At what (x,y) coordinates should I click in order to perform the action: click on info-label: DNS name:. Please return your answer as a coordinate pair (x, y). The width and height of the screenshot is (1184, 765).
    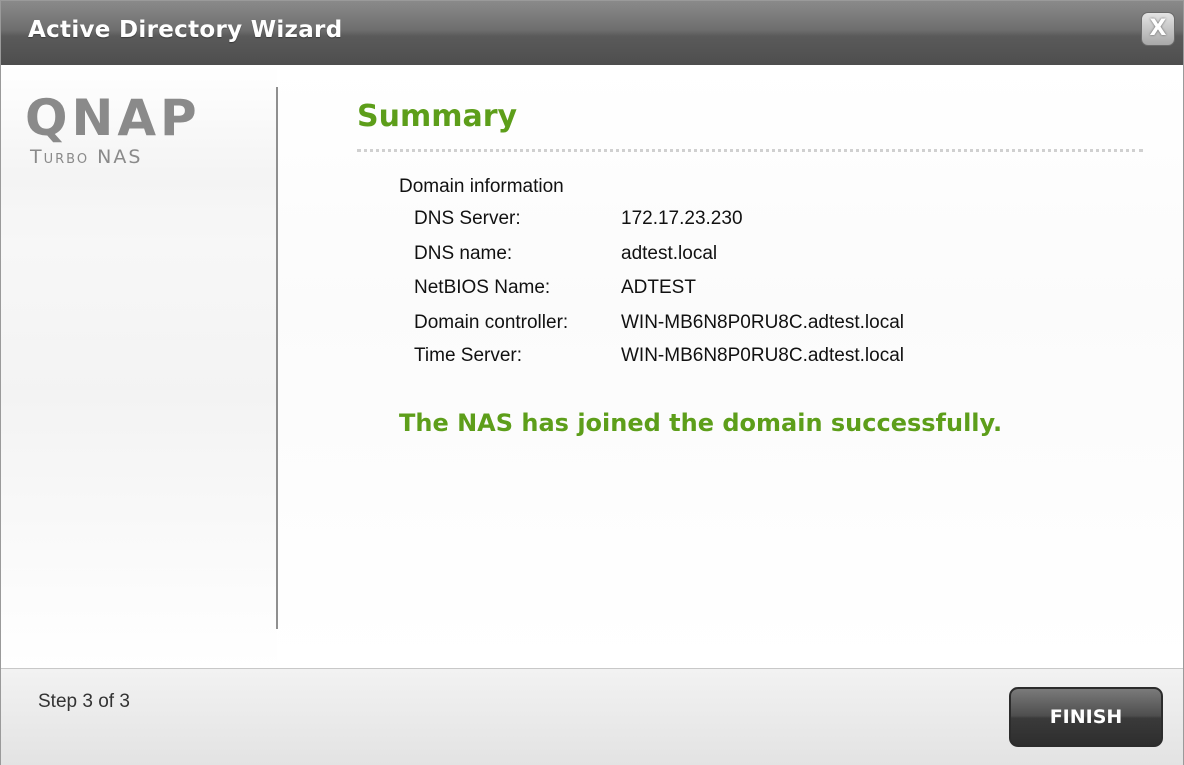
    Looking at the image, I should click on (463, 253).